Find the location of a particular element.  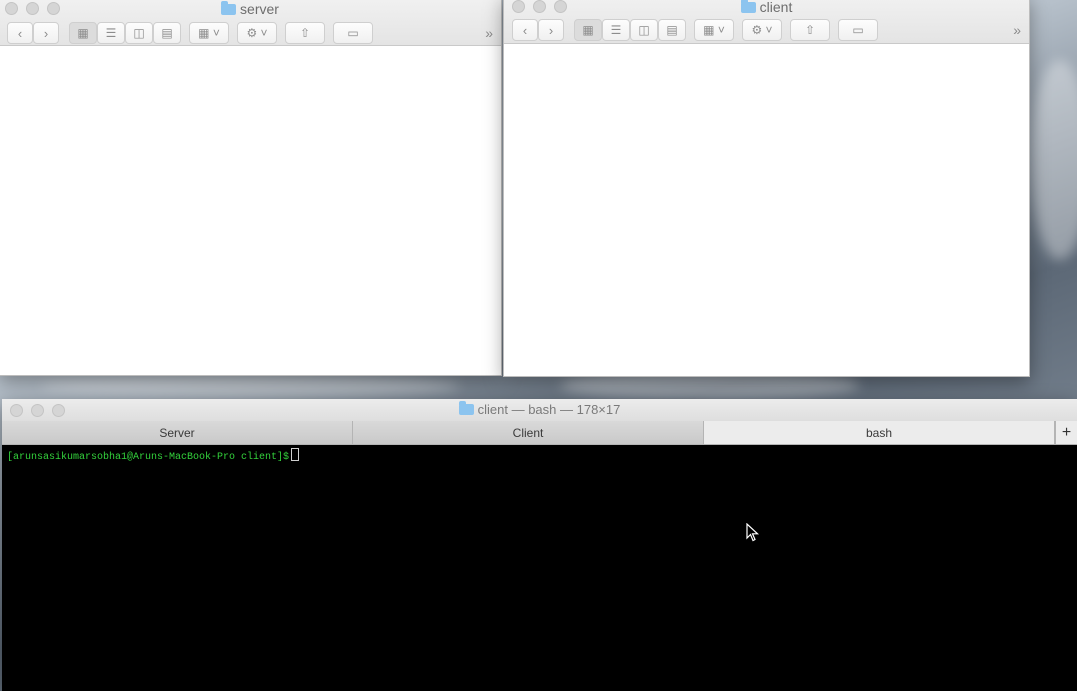

client-titlebar: client ‹ › ▦ ☰ ◫ ▤ ▦ ˅ ⚙ ˅ ⇧ ▭ » is located at coordinates (766, 22).